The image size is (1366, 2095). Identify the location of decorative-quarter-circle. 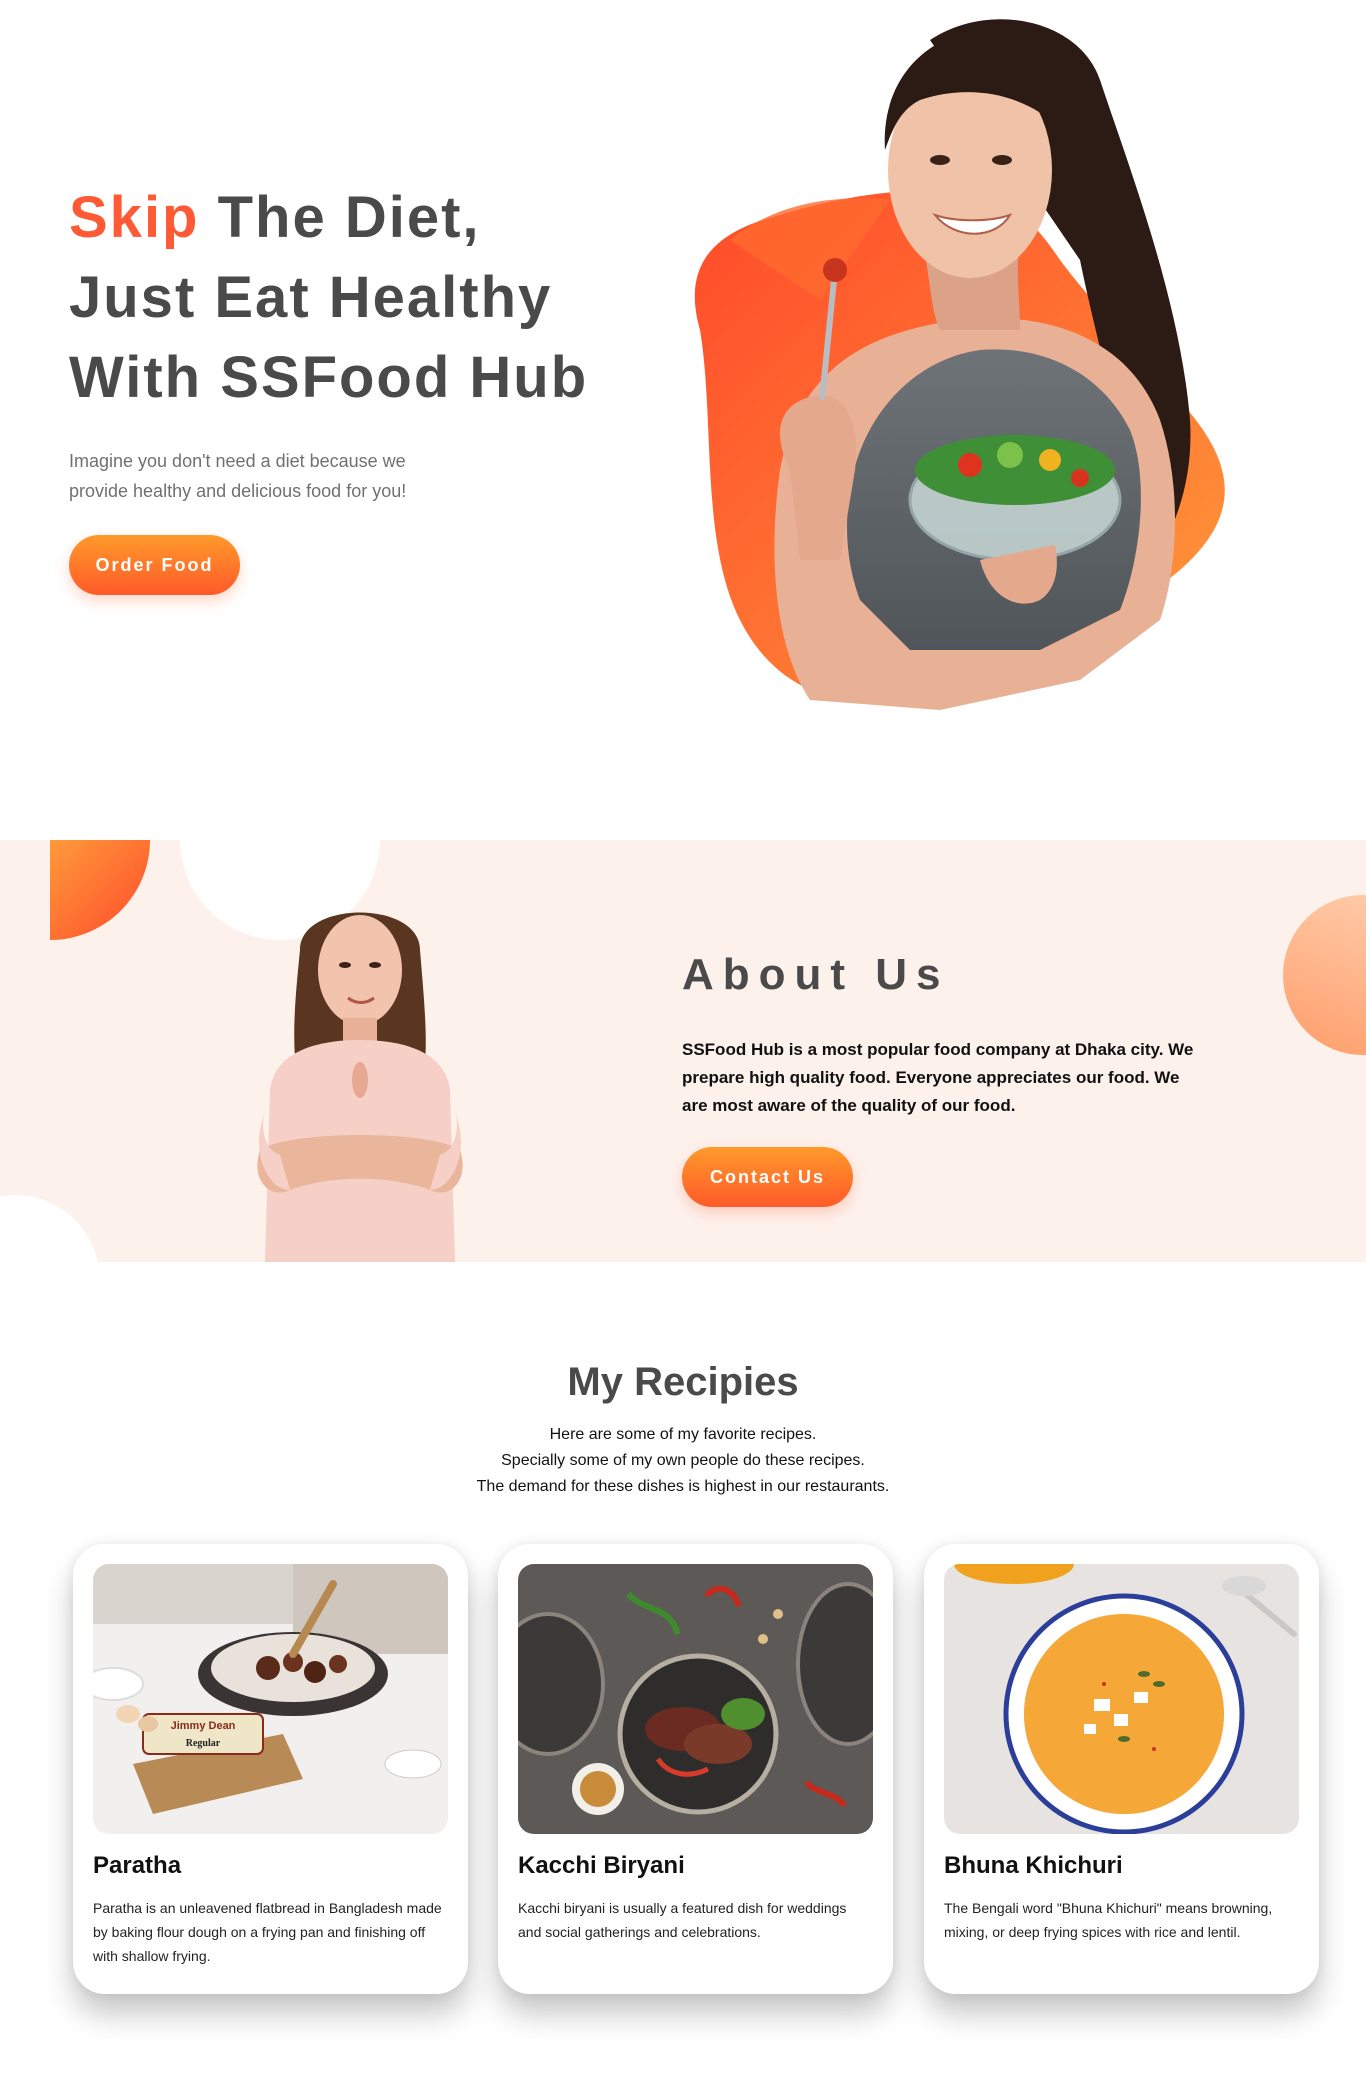
(100, 890).